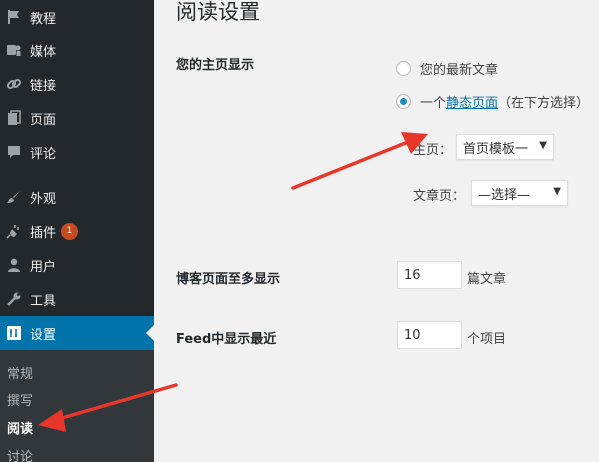  What do you see at coordinates (77, 152) in the screenshot?
I see `menu-item-comments: 评论` at bounding box center [77, 152].